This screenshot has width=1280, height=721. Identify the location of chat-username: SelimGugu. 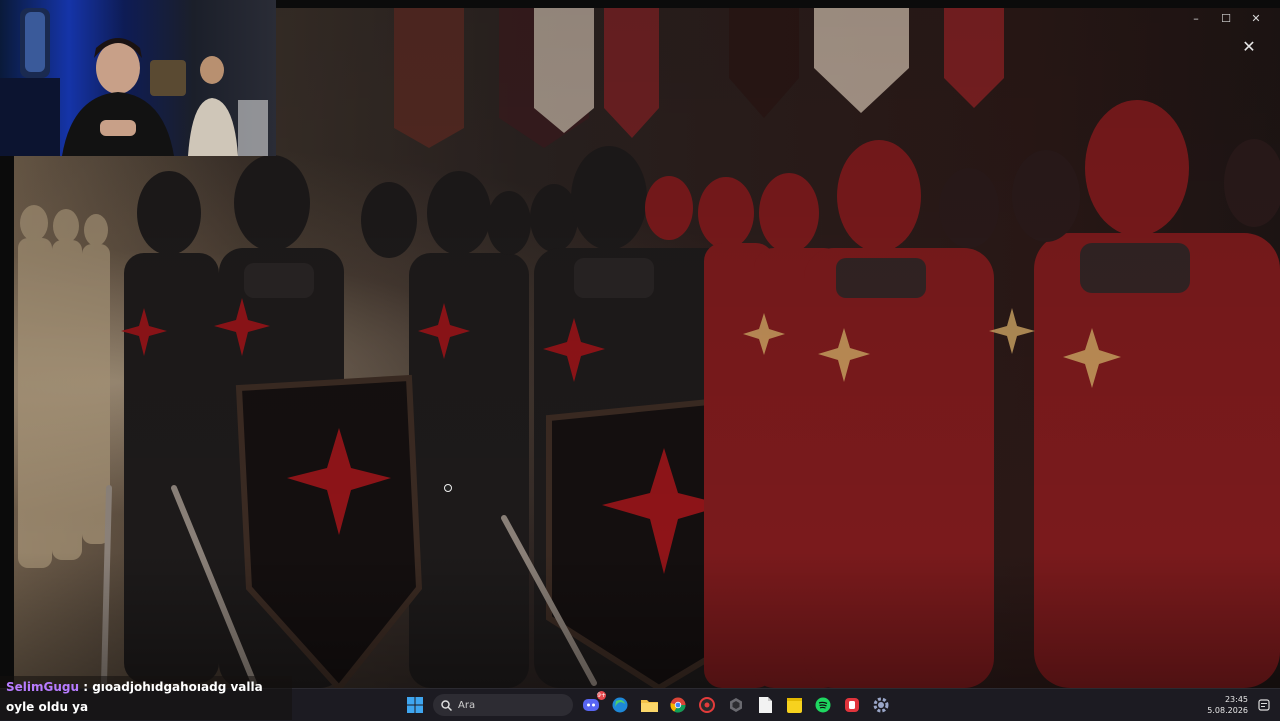
(43, 687).